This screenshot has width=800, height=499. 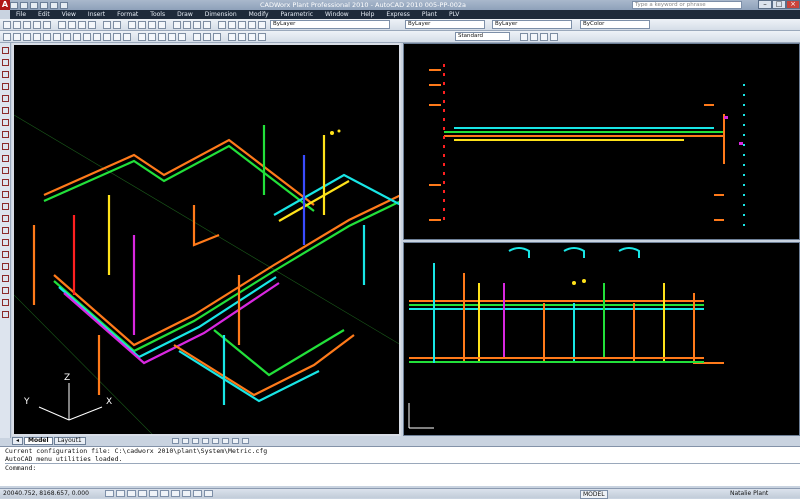 I want to click on dim-arc-icon, so click(x=162, y=37).